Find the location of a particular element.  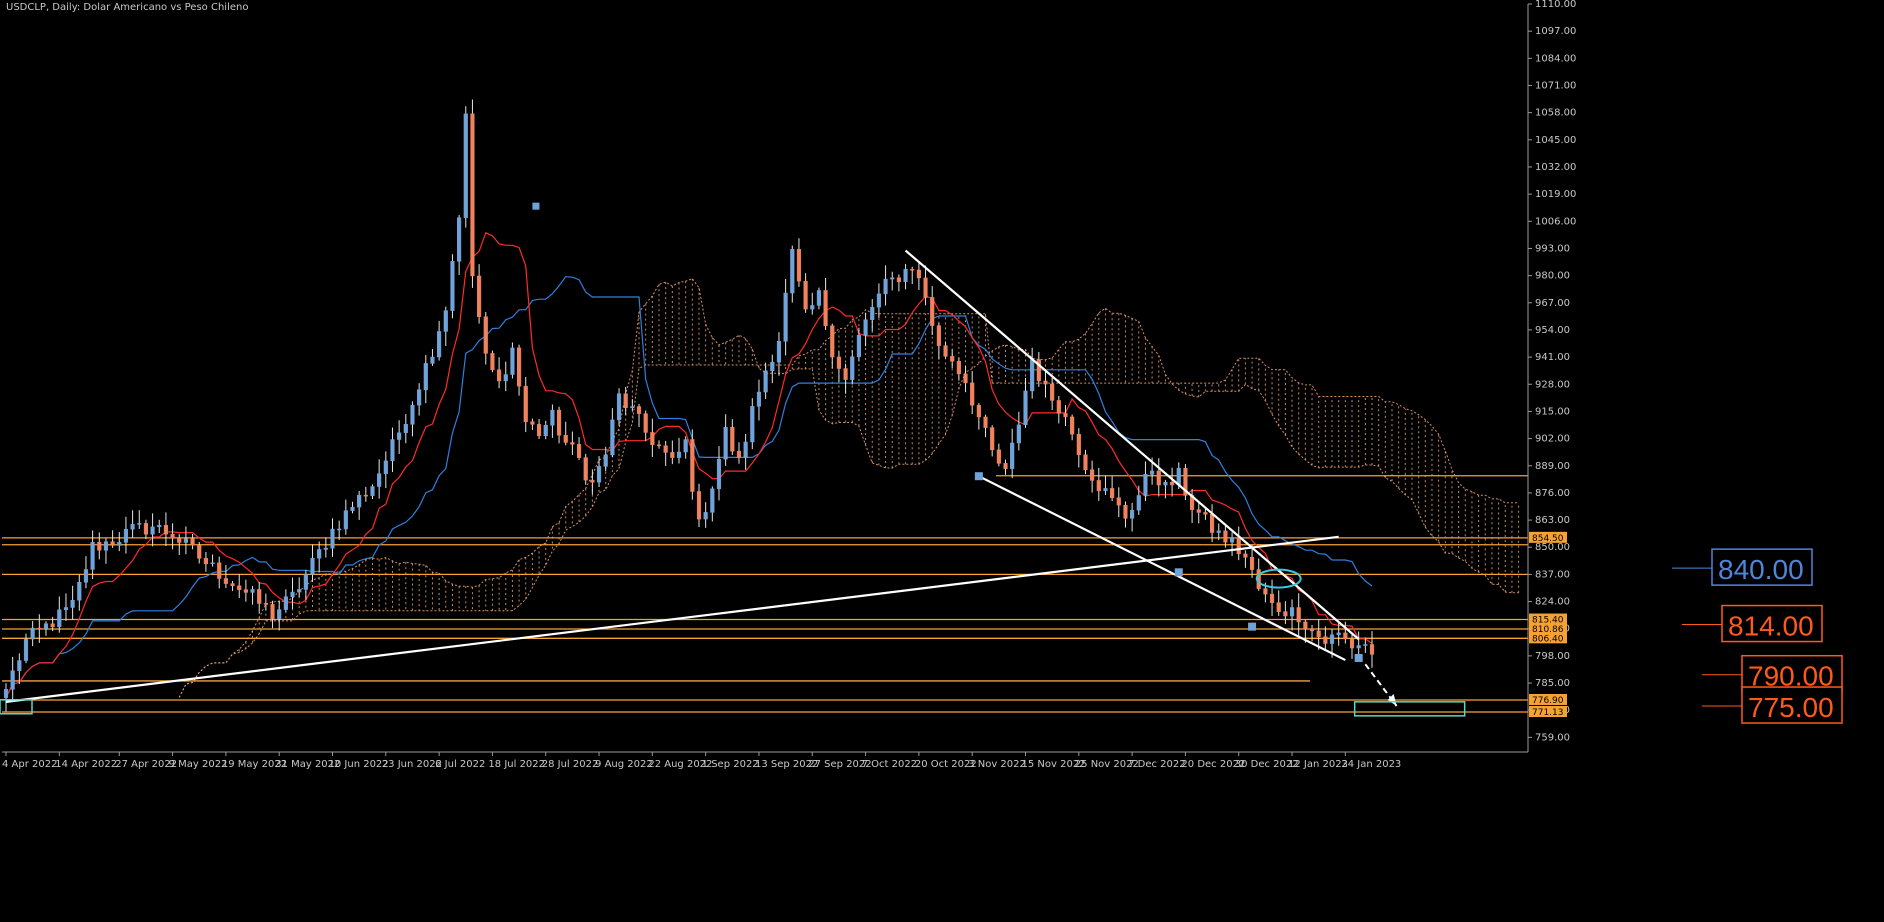

y-tick-label: 980.00 is located at coordinates (1552, 276).